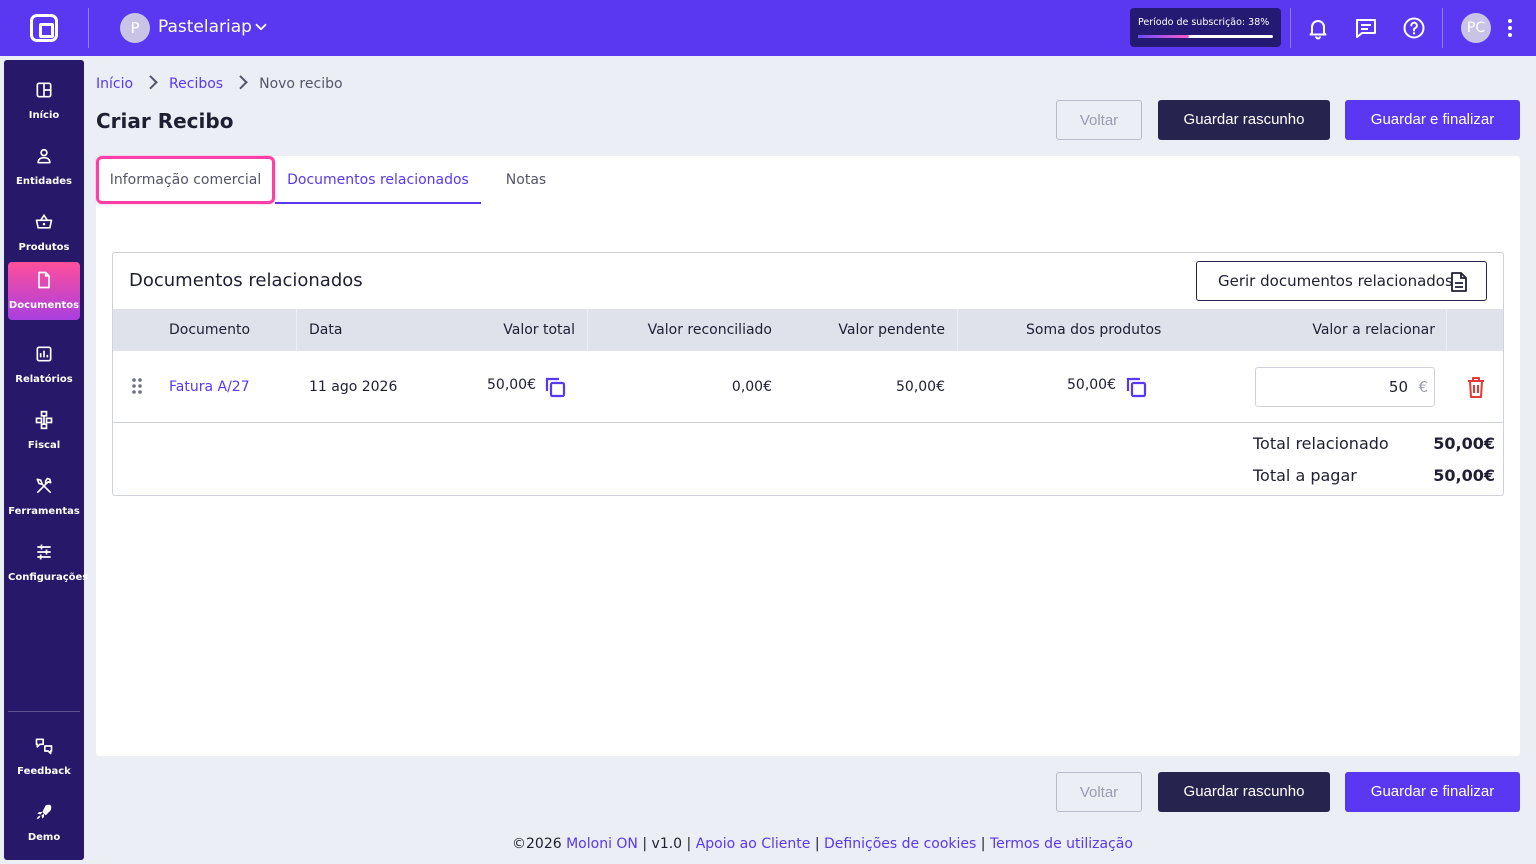 This screenshot has height=864, width=1536. What do you see at coordinates (1366, 28) in the screenshot?
I see `message-icon` at bounding box center [1366, 28].